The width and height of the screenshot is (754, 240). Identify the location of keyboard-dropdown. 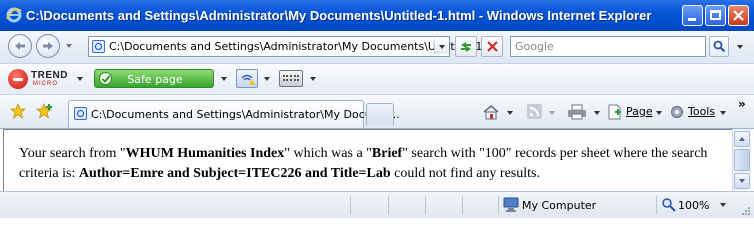
(313, 79).